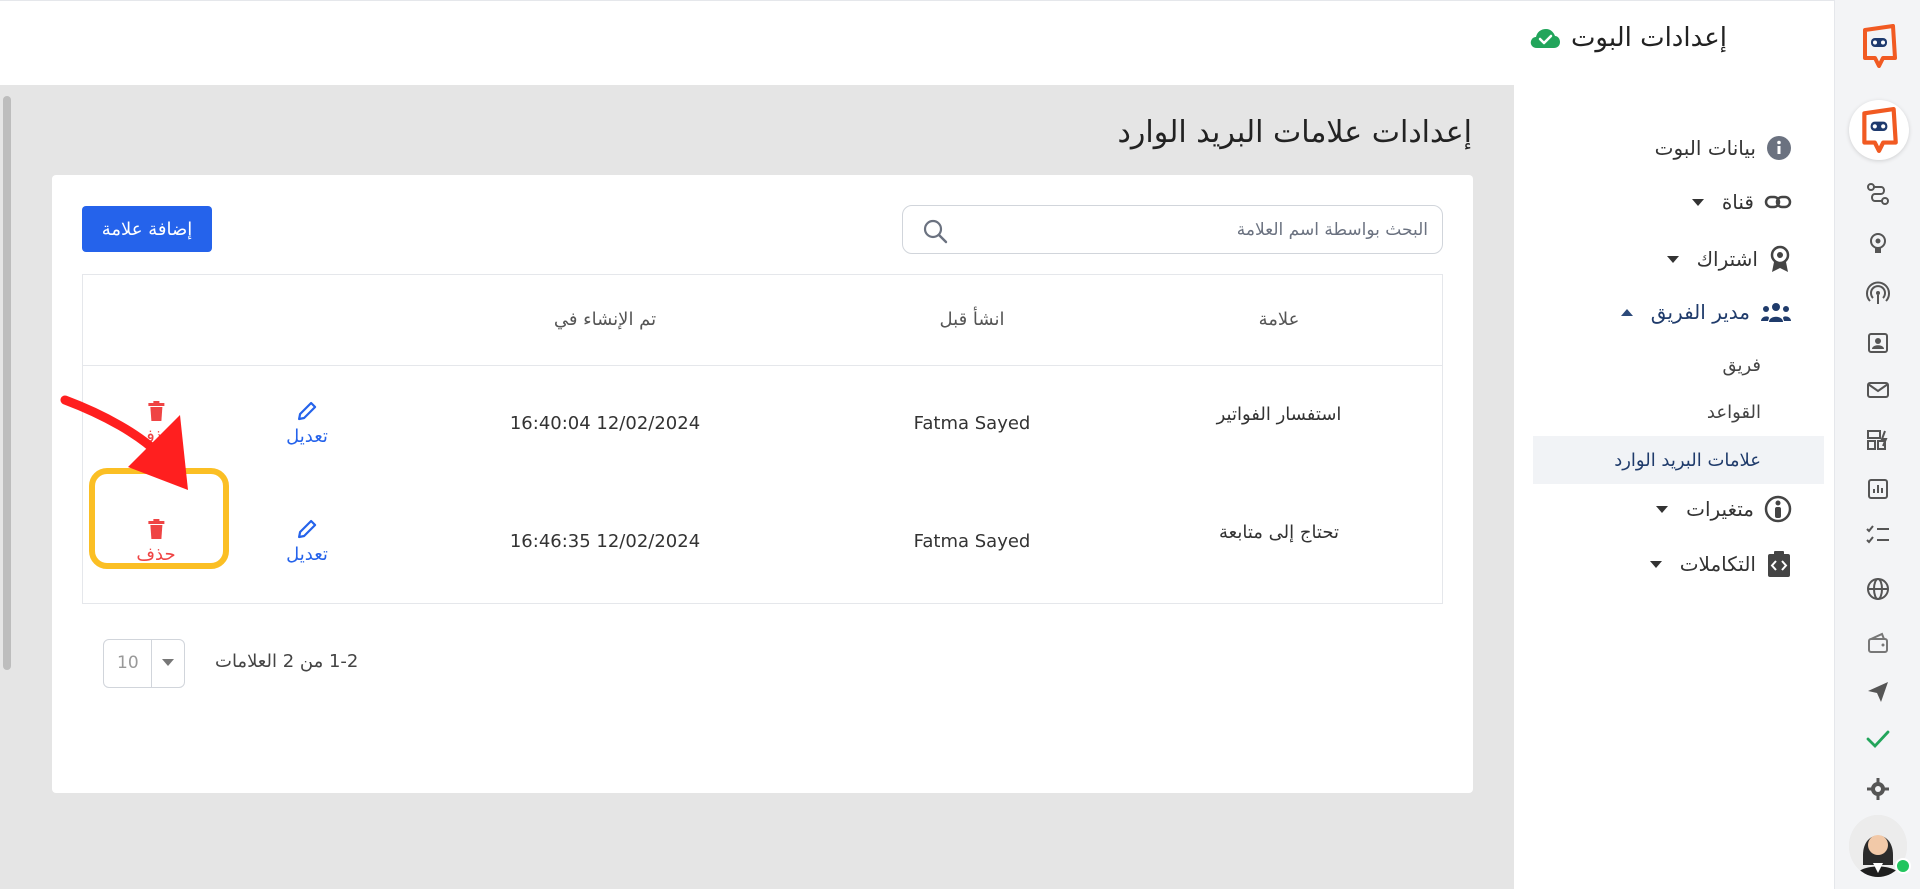 The width and height of the screenshot is (1920, 889). What do you see at coordinates (1878, 489) in the screenshot?
I see `analytics-icon` at bounding box center [1878, 489].